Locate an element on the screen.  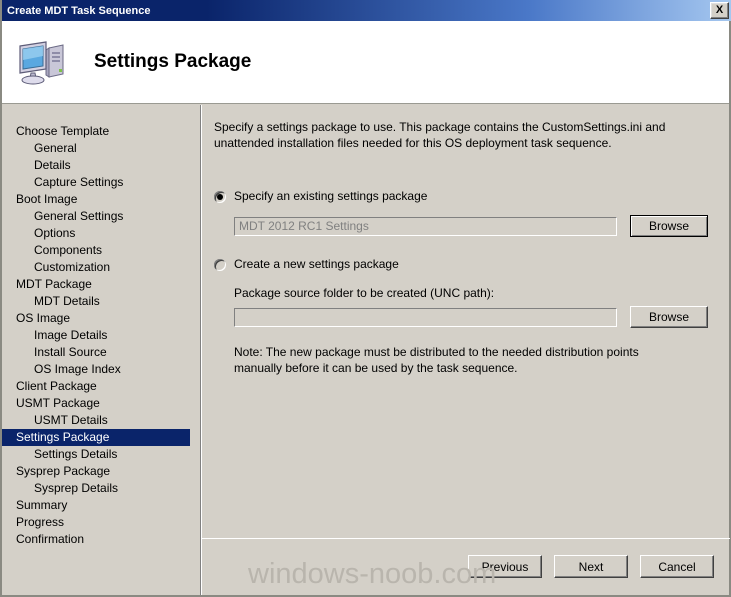
sidebar-item-sysprep-package: Sysprep Package is located at coordinates (101, 471).